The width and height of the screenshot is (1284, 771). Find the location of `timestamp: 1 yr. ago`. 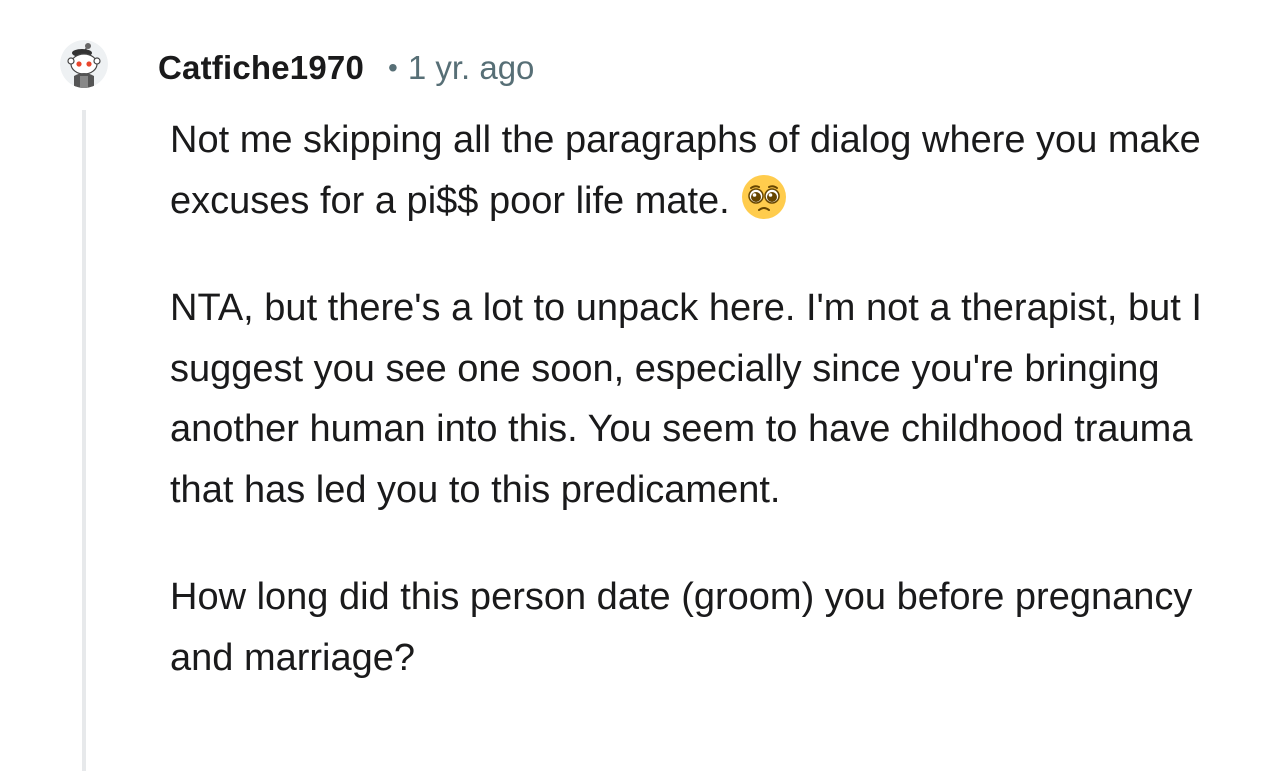

timestamp: 1 yr. ago is located at coordinates (471, 68).